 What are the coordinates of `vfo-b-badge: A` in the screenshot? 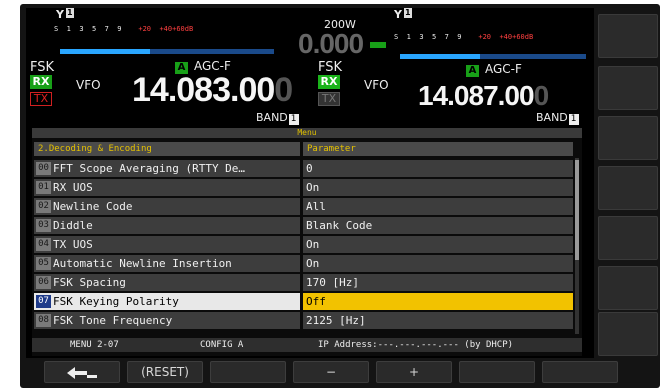 It's located at (472, 71).